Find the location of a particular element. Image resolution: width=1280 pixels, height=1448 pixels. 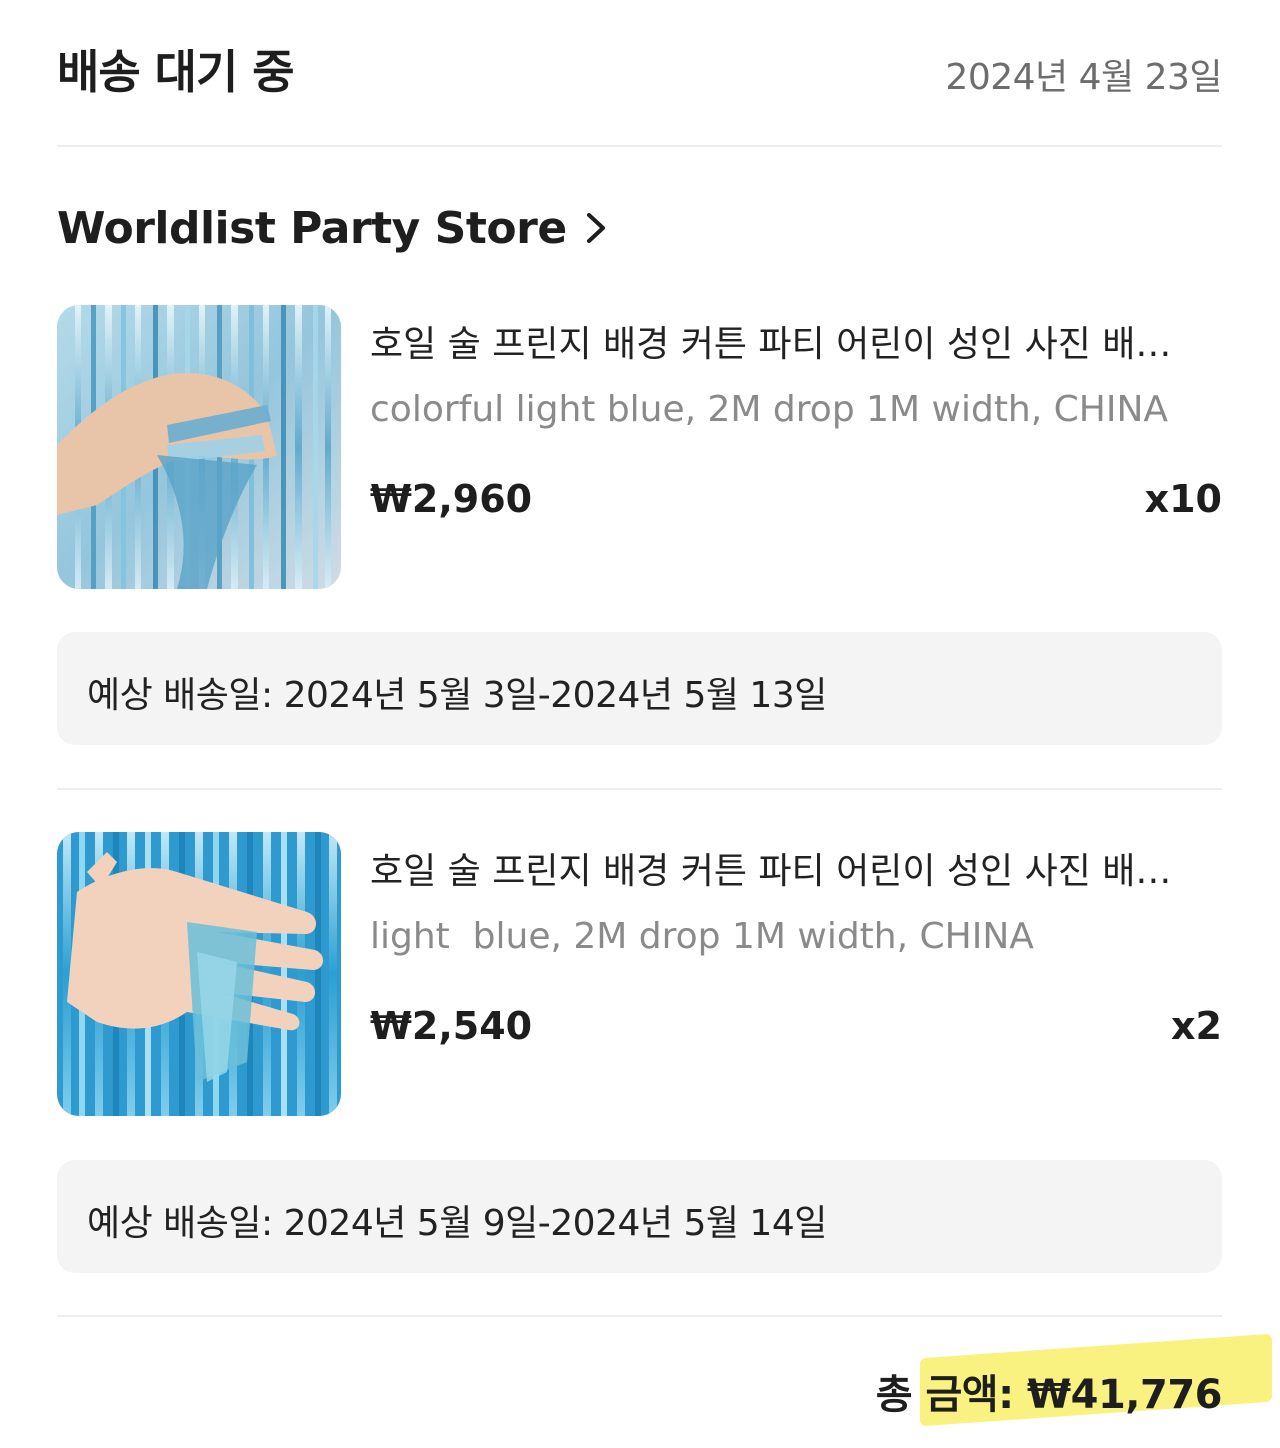

estimated-delivery-text: 예상 배송일: 2024년 5월 9일-2024년 5월 14일 is located at coordinates (457, 1223).